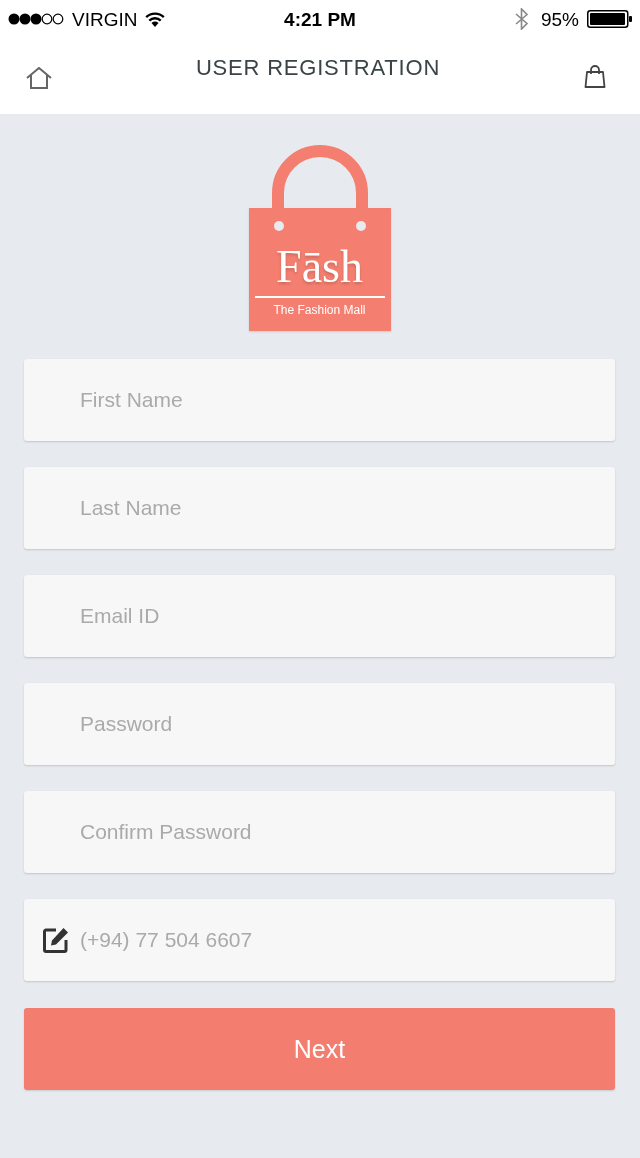 The image size is (640, 1158). What do you see at coordinates (155, 19) in the screenshot?
I see `wifi-icon` at bounding box center [155, 19].